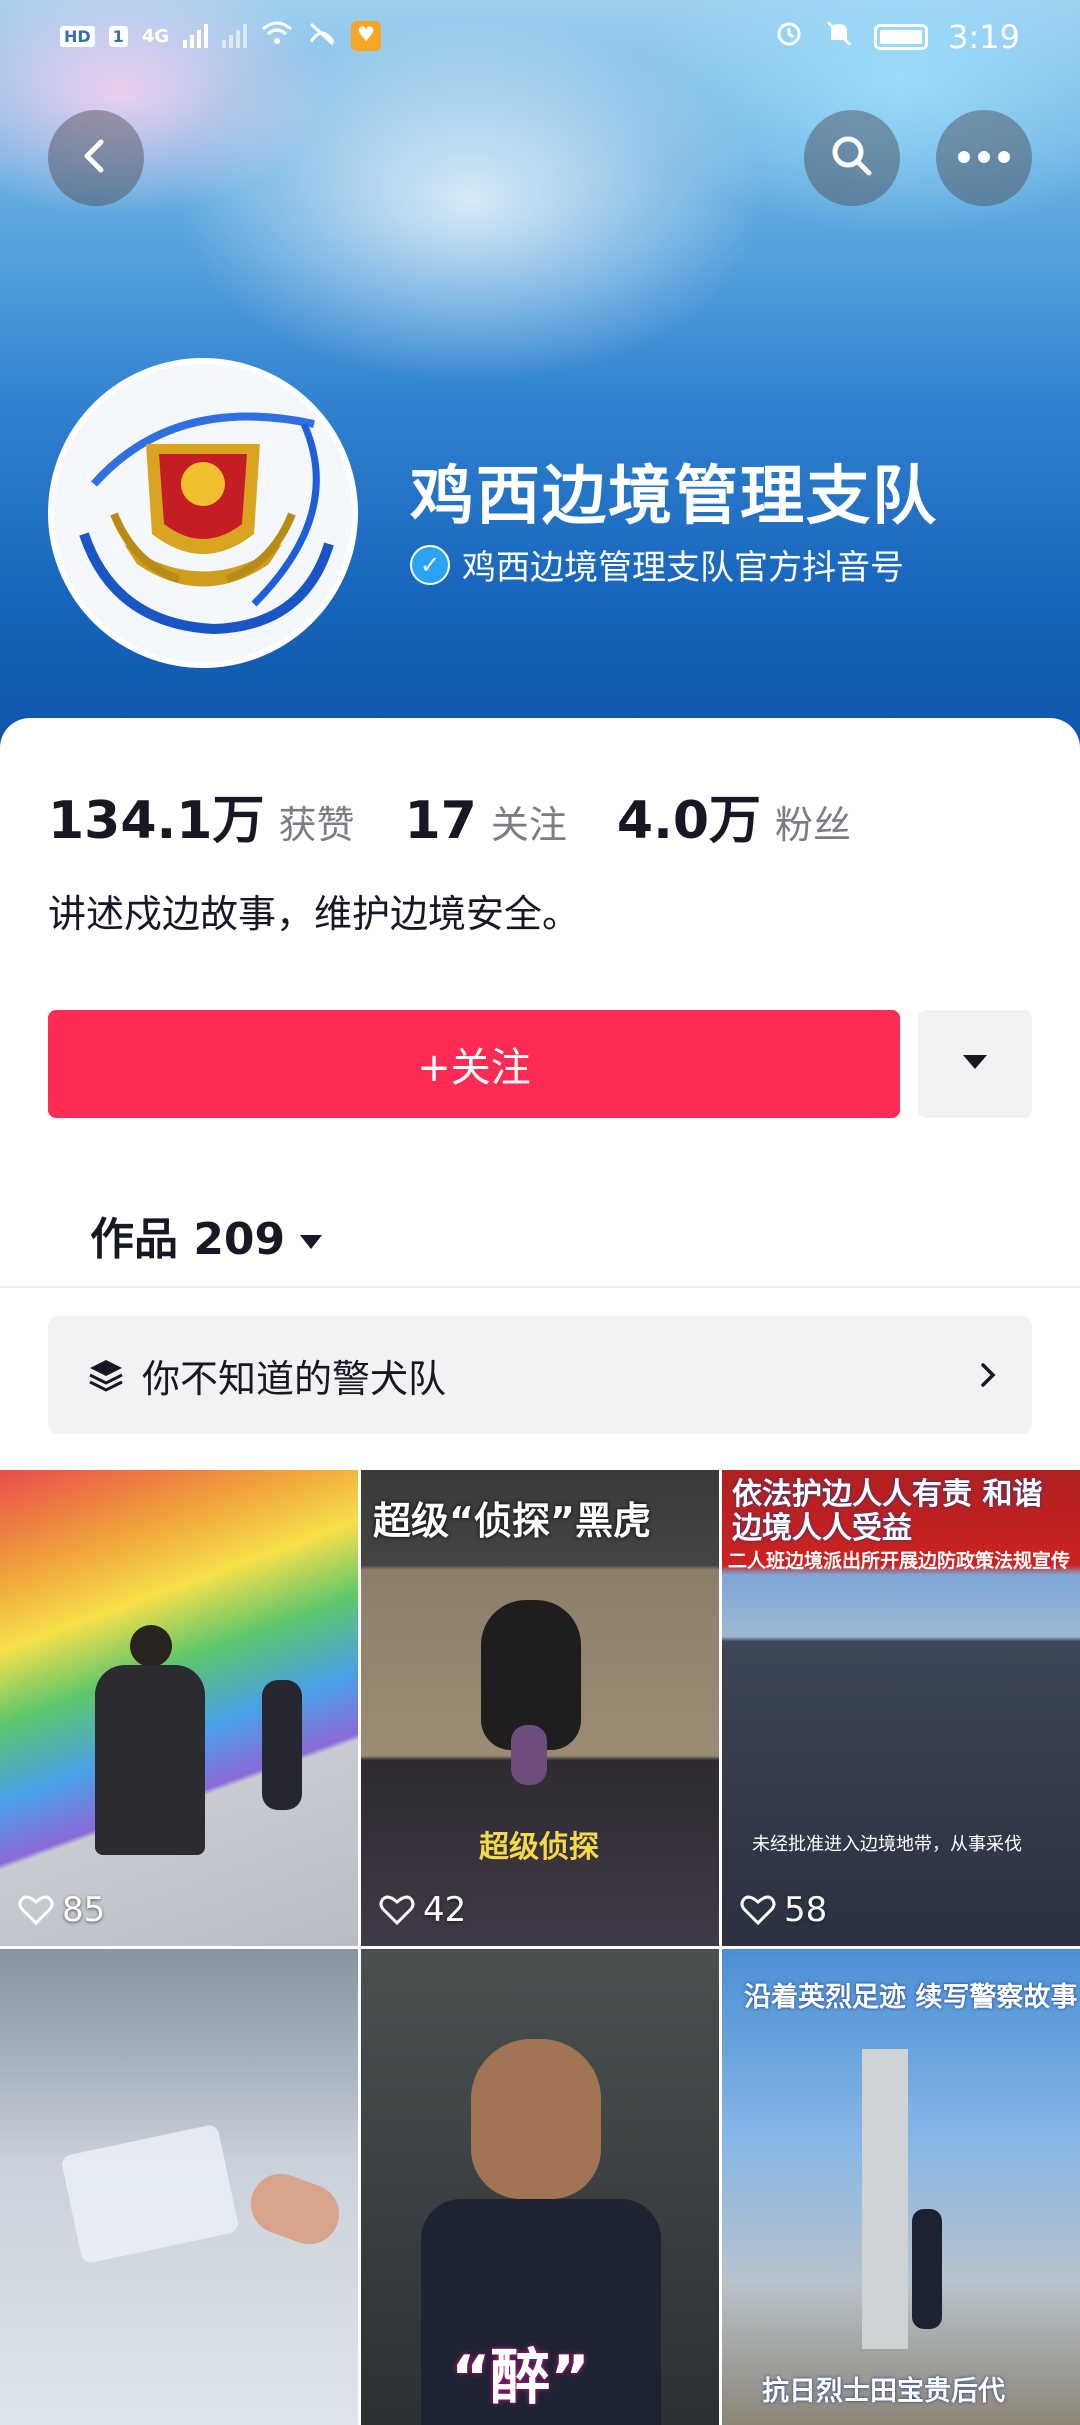 This screenshot has width=1080, height=2425. Describe the element at coordinates (294, 1378) in the screenshot. I see `collection-label: 你不知道的警犬队` at that location.